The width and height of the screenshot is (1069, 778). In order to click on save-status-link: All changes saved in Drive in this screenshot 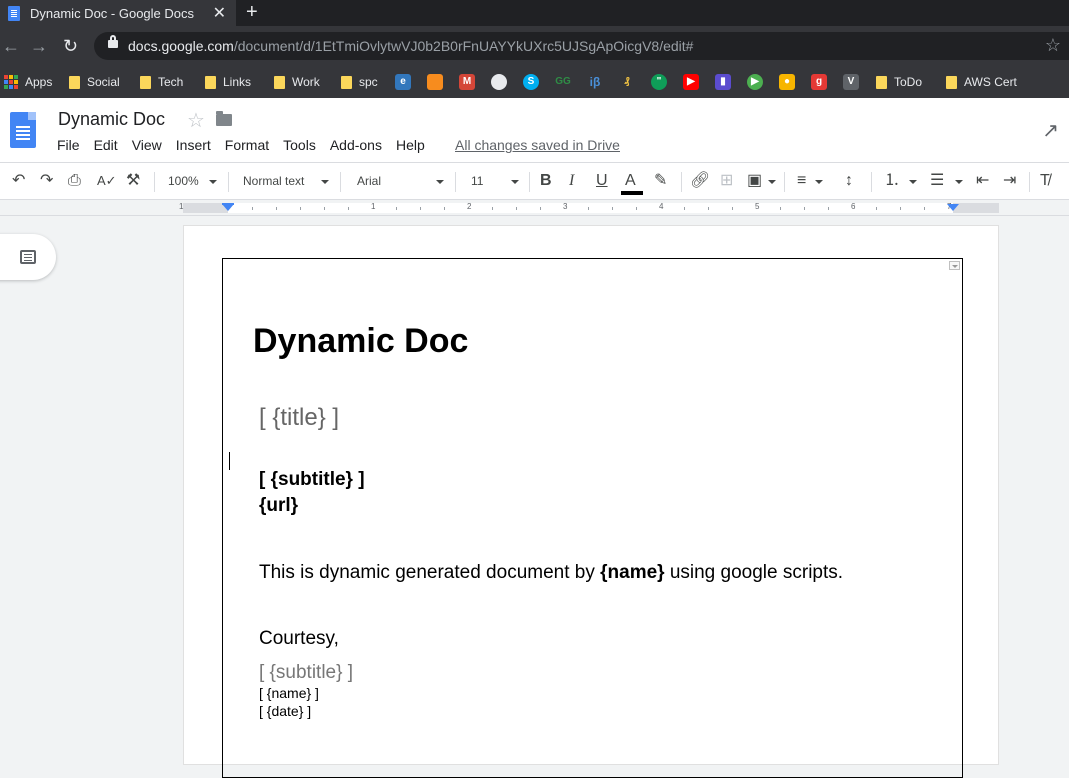, I will do `click(537, 145)`.